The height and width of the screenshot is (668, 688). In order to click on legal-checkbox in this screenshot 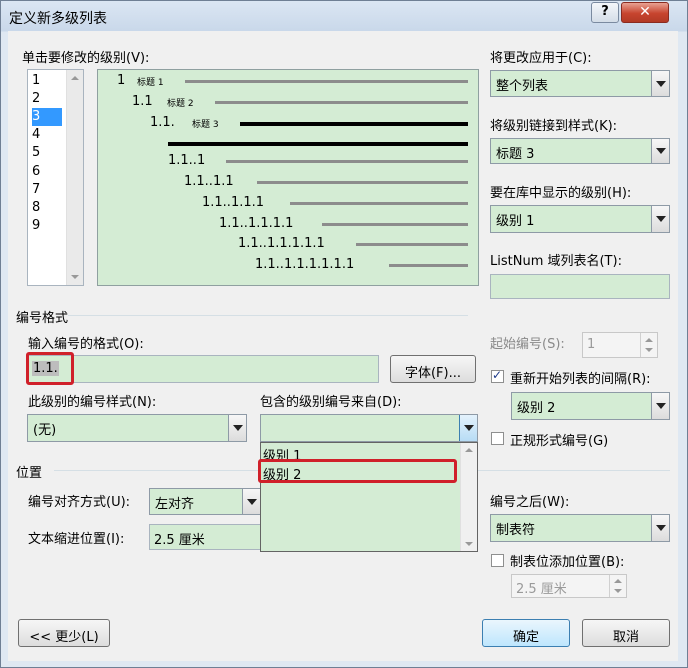, I will do `click(497, 438)`.